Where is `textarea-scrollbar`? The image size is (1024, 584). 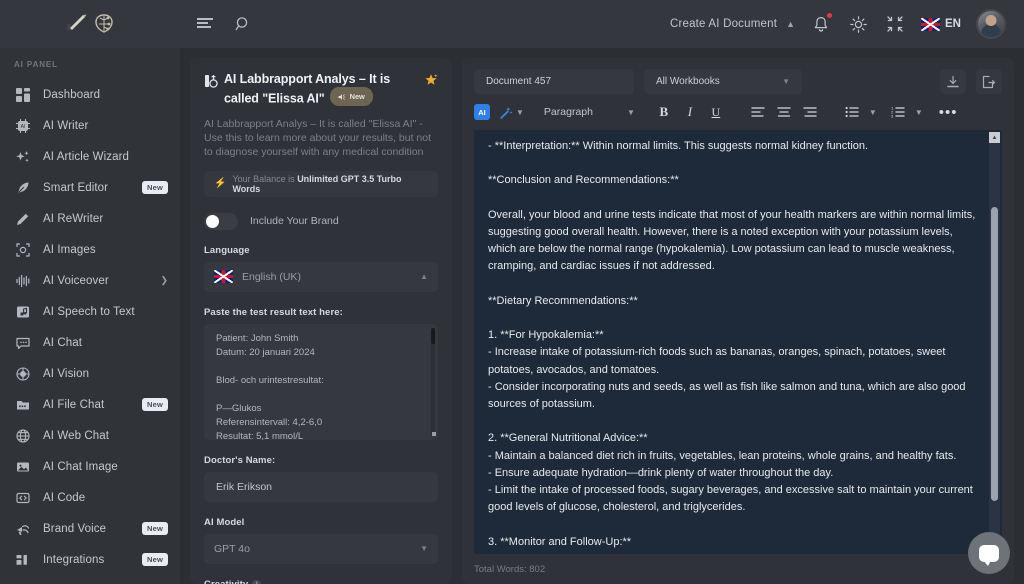
textarea-scrollbar is located at coordinates (433, 381).